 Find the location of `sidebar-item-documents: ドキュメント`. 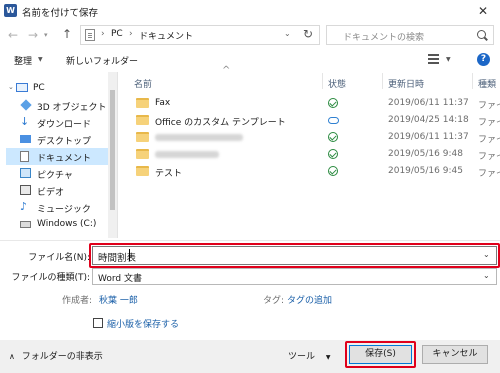

sidebar-item-documents: ドキュメント is located at coordinates (60, 156).